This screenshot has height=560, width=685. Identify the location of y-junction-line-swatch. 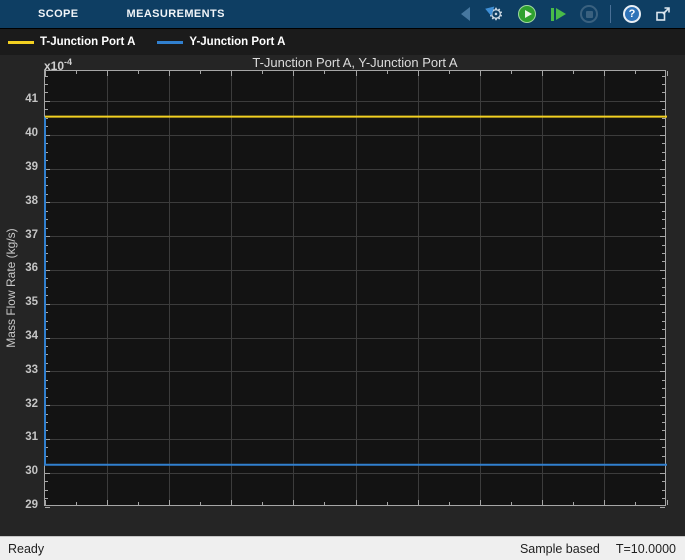
(170, 42).